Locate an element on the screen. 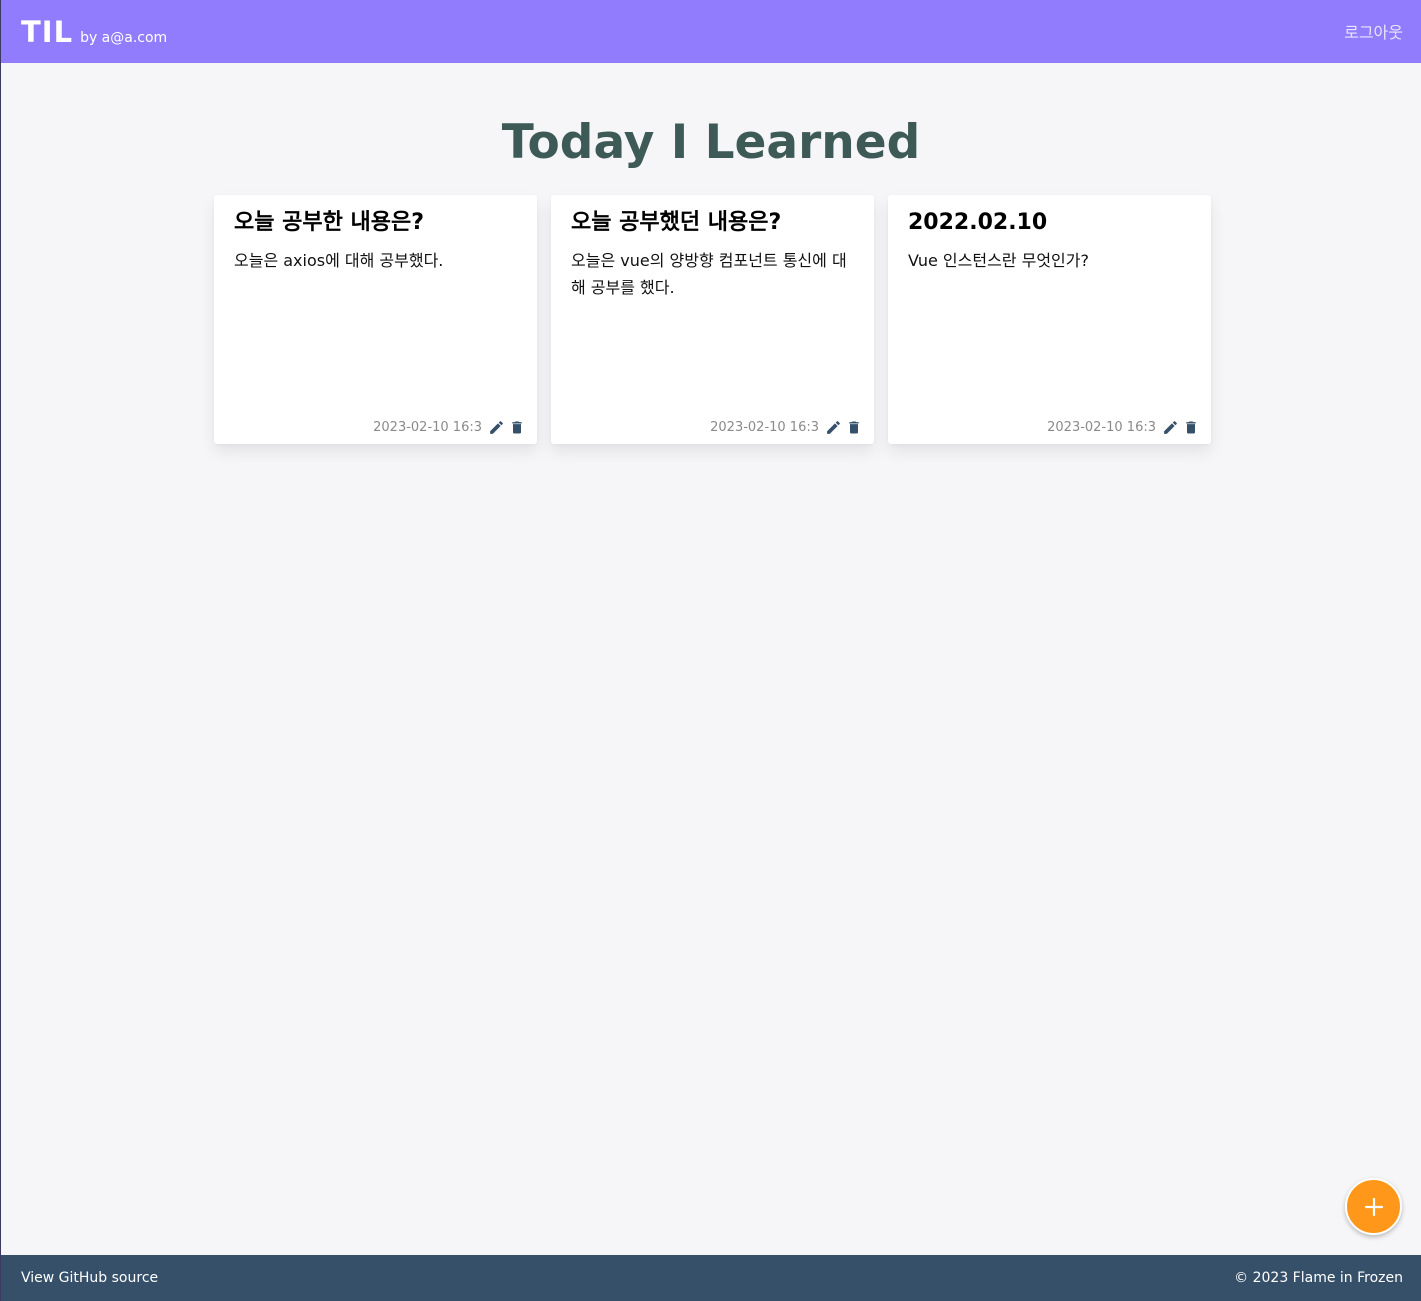 The height and width of the screenshot is (1301, 1421). post-contents: 오늘은 axios에 대해 공부했다. is located at coordinates (339, 260).